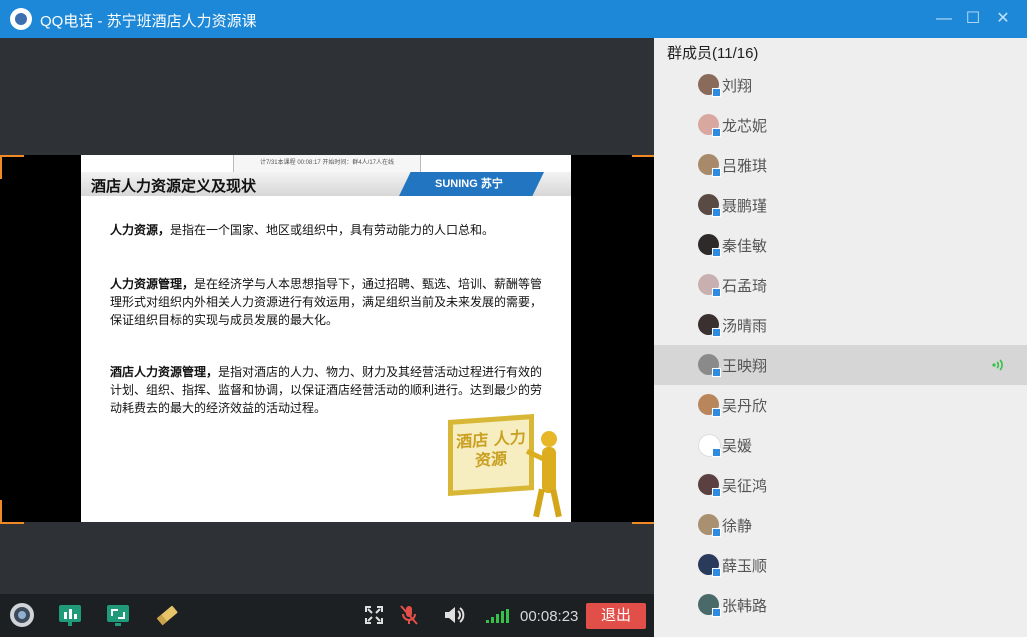 The image size is (1027, 637). I want to click on member-row: 薛玉顺, so click(840, 565).